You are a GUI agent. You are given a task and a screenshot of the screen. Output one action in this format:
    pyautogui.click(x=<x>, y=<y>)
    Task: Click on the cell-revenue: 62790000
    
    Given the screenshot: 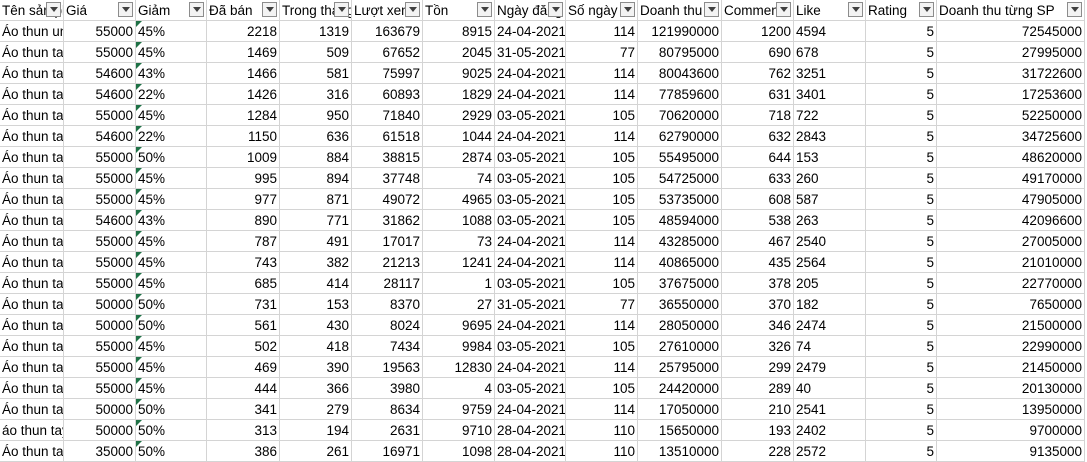 What is the action you would take?
    pyautogui.click(x=680, y=136)
    